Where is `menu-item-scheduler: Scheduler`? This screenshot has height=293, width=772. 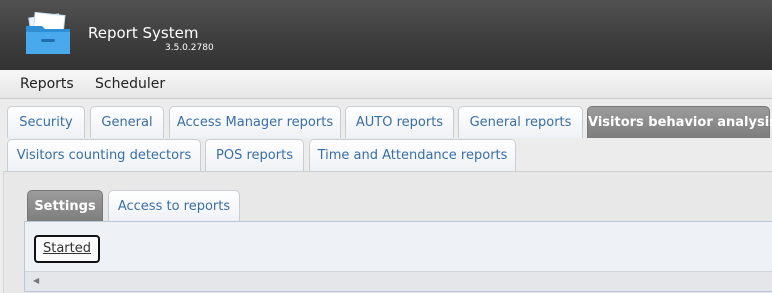 menu-item-scheduler: Scheduler is located at coordinates (130, 84).